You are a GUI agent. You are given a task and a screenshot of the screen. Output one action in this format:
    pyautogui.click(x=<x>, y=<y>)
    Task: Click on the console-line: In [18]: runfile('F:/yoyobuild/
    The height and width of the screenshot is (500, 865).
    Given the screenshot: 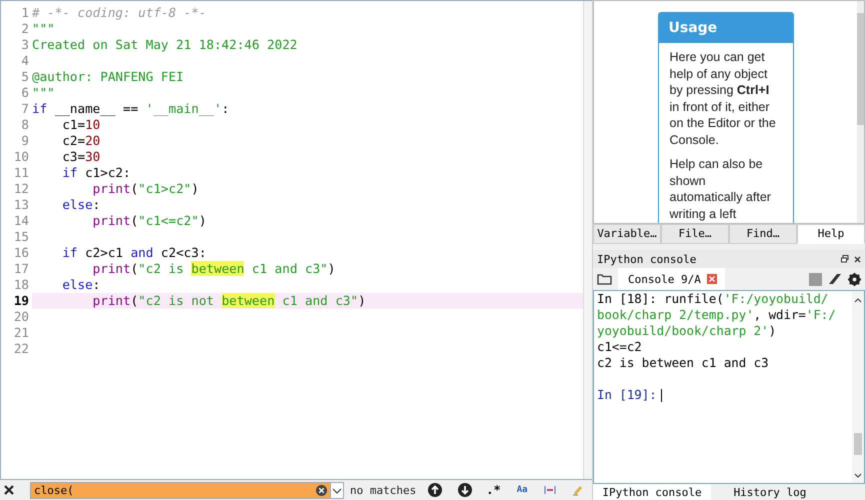 What is the action you would take?
    pyautogui.click(x=712, y=298)
    